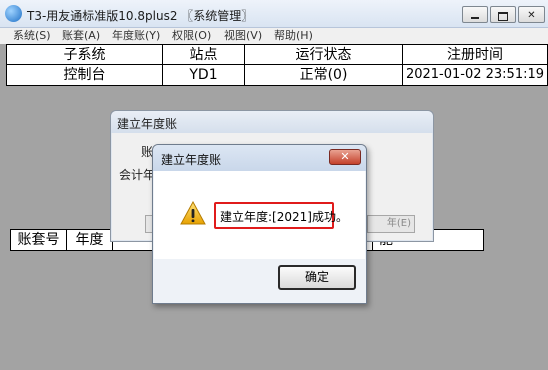  Describe the element at coordinates (136, 36) in the screenshot. I see `menu-annual-account: 年度账(Y)` at that location.